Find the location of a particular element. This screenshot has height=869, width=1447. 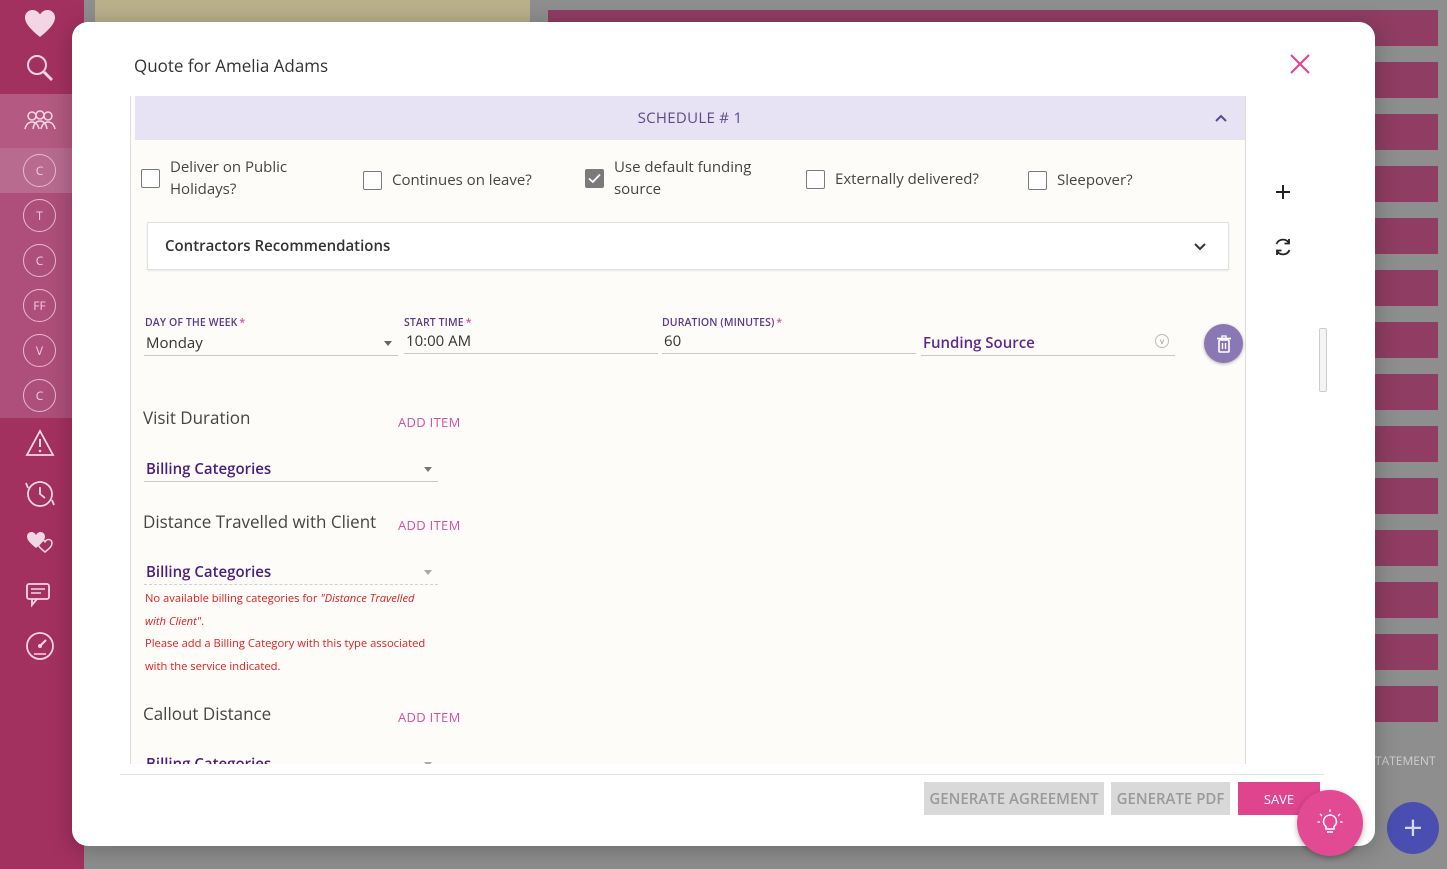

funding-source-value: Funding Source is located at coordinates (979, 342).